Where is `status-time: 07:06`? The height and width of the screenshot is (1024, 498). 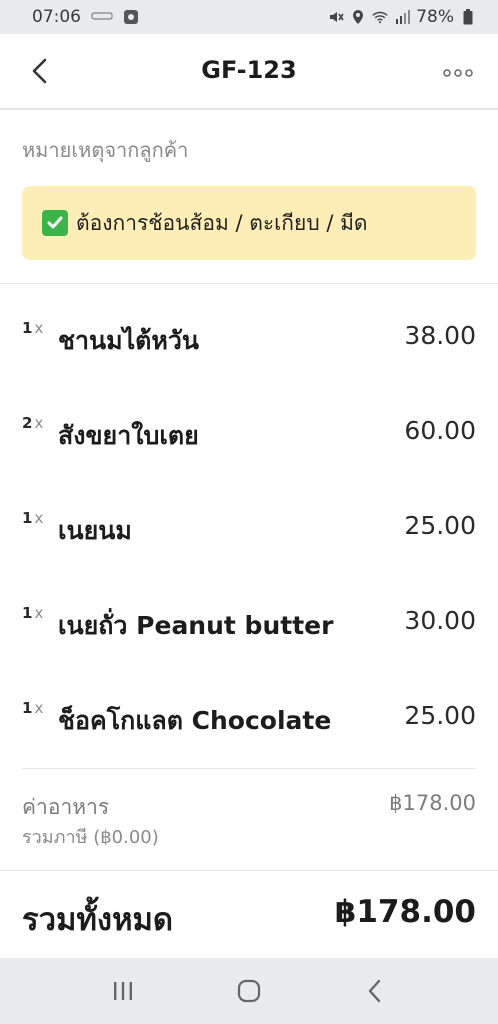 status-time: 07:06 is located at coordinates (56, 17).